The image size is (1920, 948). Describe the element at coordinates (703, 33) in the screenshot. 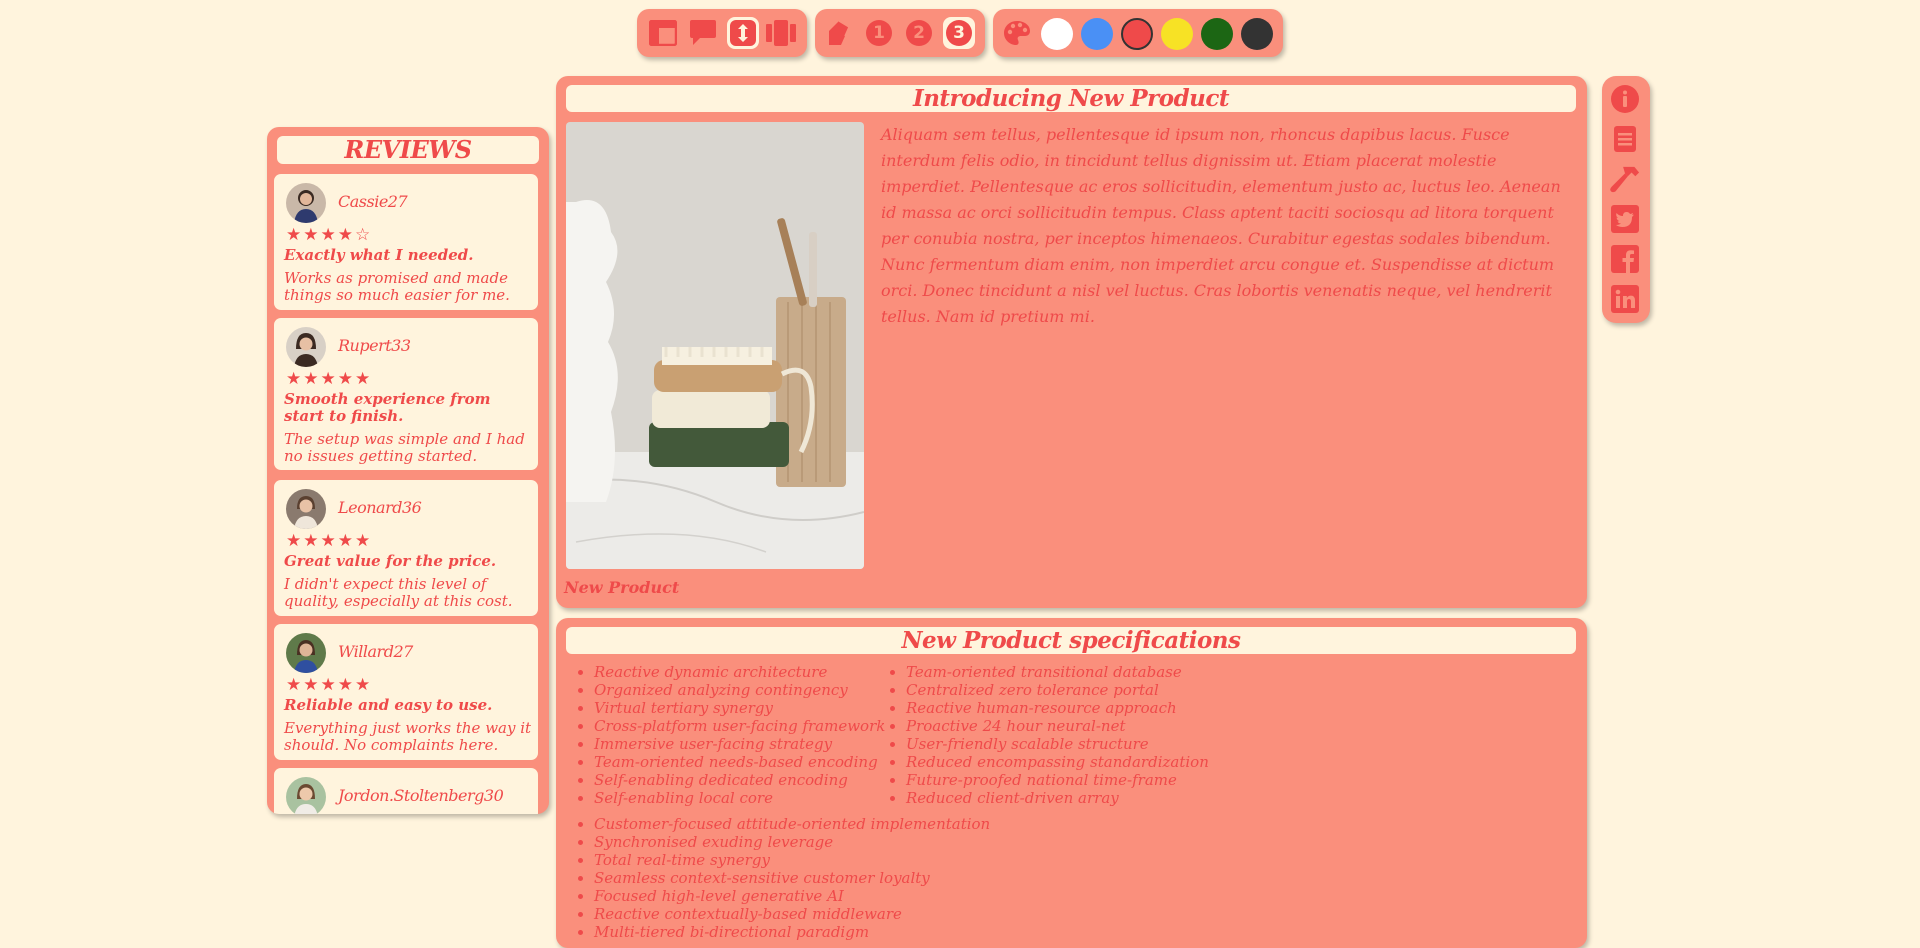

I see `comment-icon` at that location.